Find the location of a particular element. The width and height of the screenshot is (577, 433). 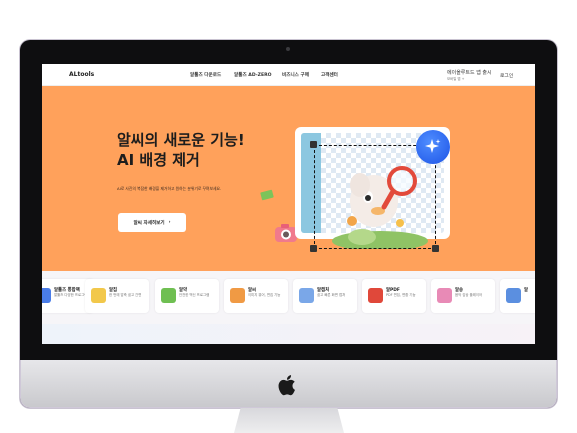

chevron-right-icon: › is located at coordinates (169, 222).